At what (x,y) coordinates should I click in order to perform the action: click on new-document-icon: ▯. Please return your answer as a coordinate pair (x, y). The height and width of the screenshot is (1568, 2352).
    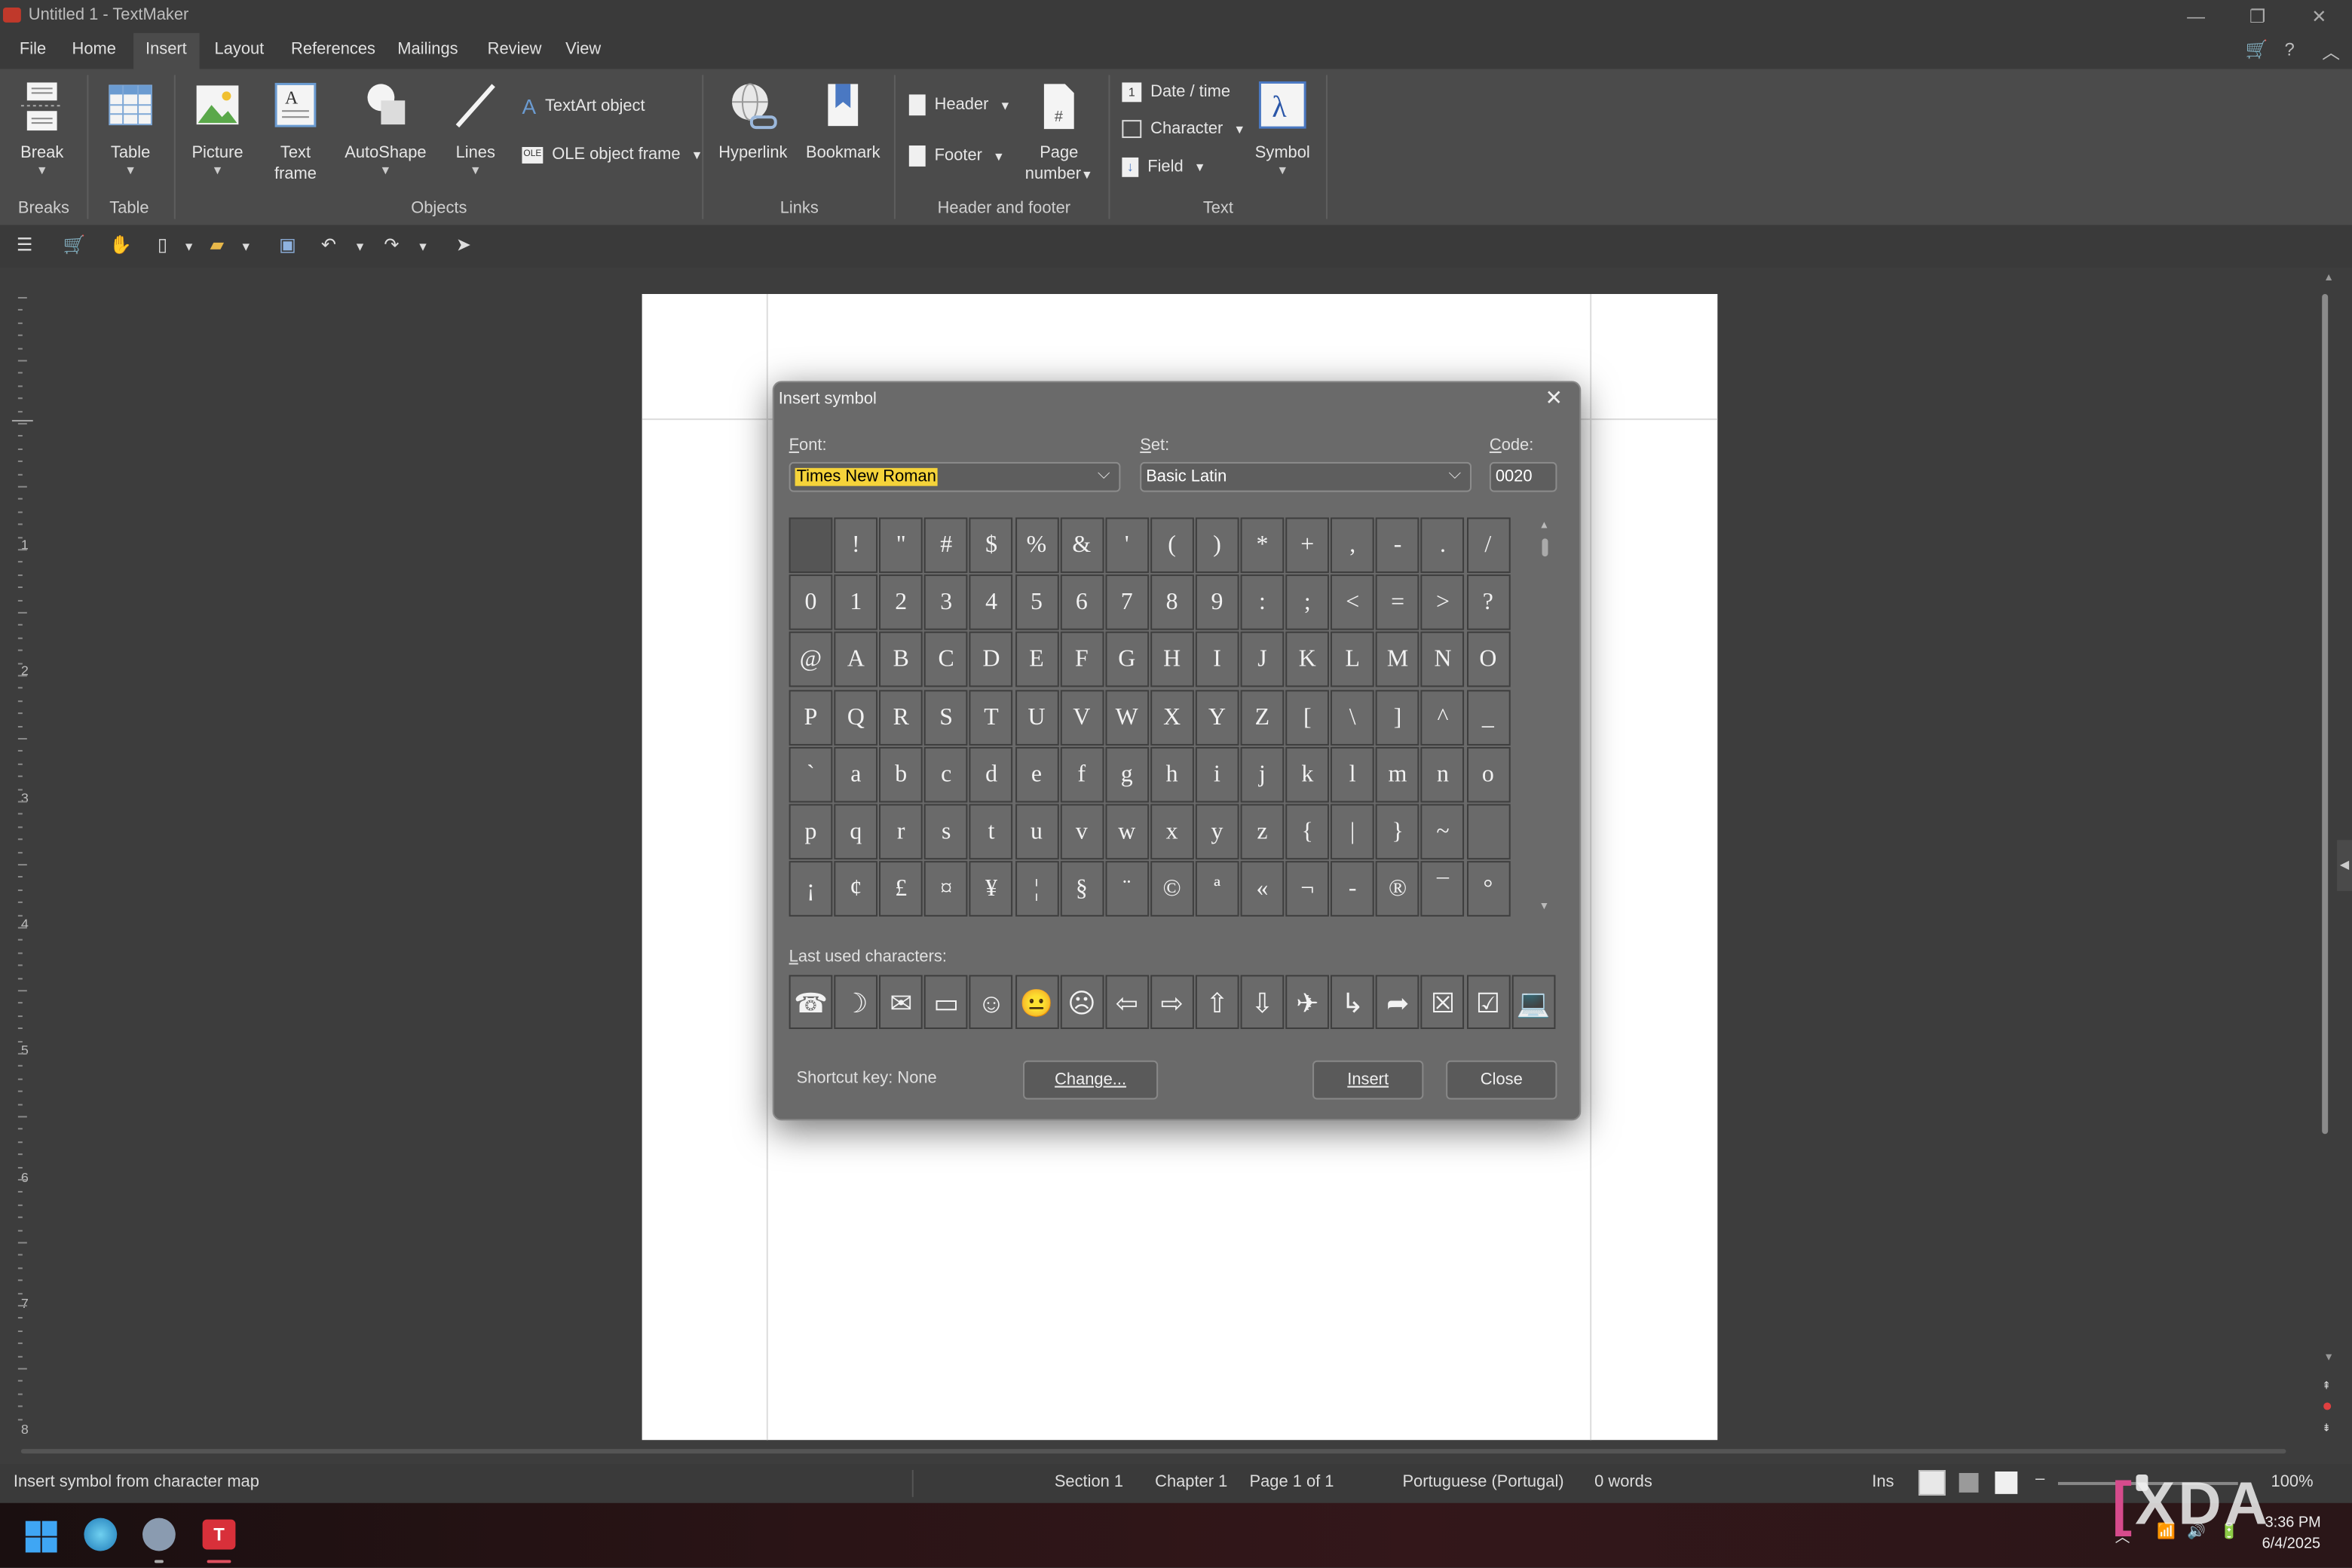
    Looking at the image, I should click on (162, 244).